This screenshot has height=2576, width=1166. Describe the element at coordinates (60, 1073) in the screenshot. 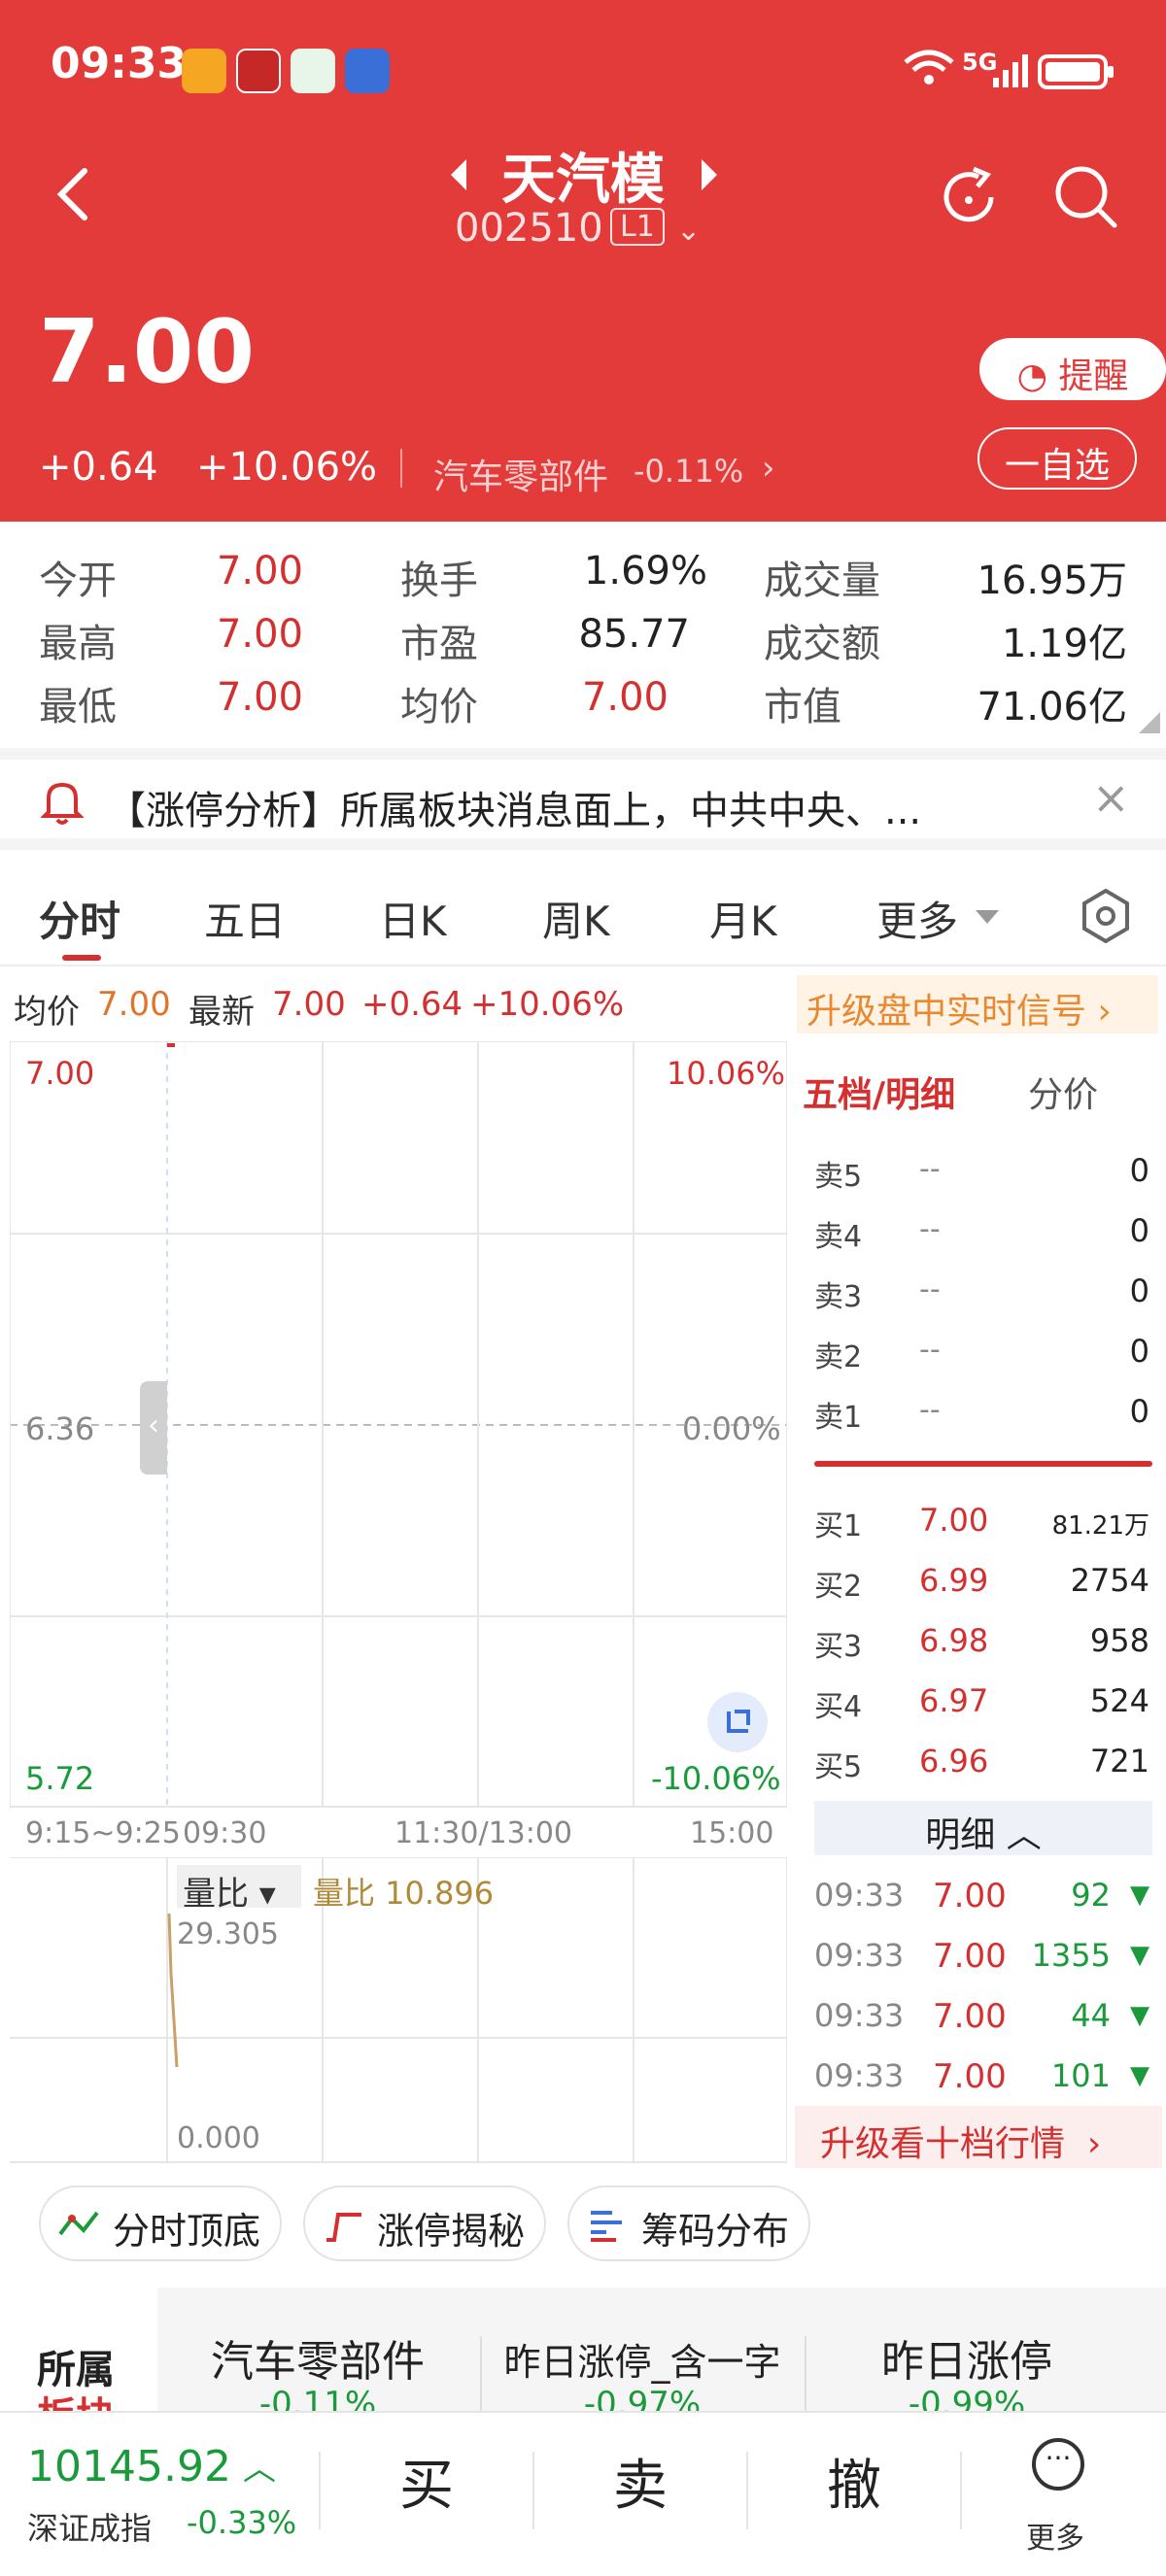

I see `y-axis-top: 7.00` at that location.